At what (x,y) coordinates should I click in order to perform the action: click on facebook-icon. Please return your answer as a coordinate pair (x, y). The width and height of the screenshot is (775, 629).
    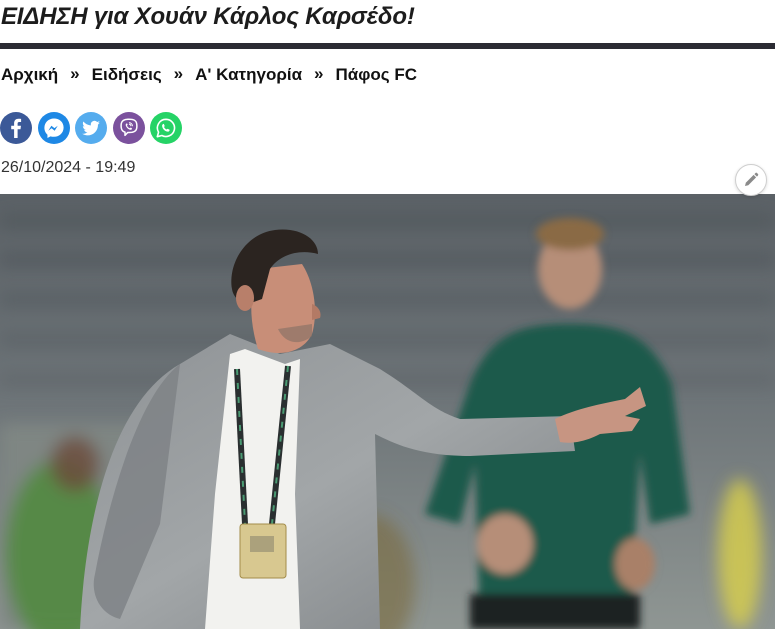
    Looking at the image, I should click on (16, 128).